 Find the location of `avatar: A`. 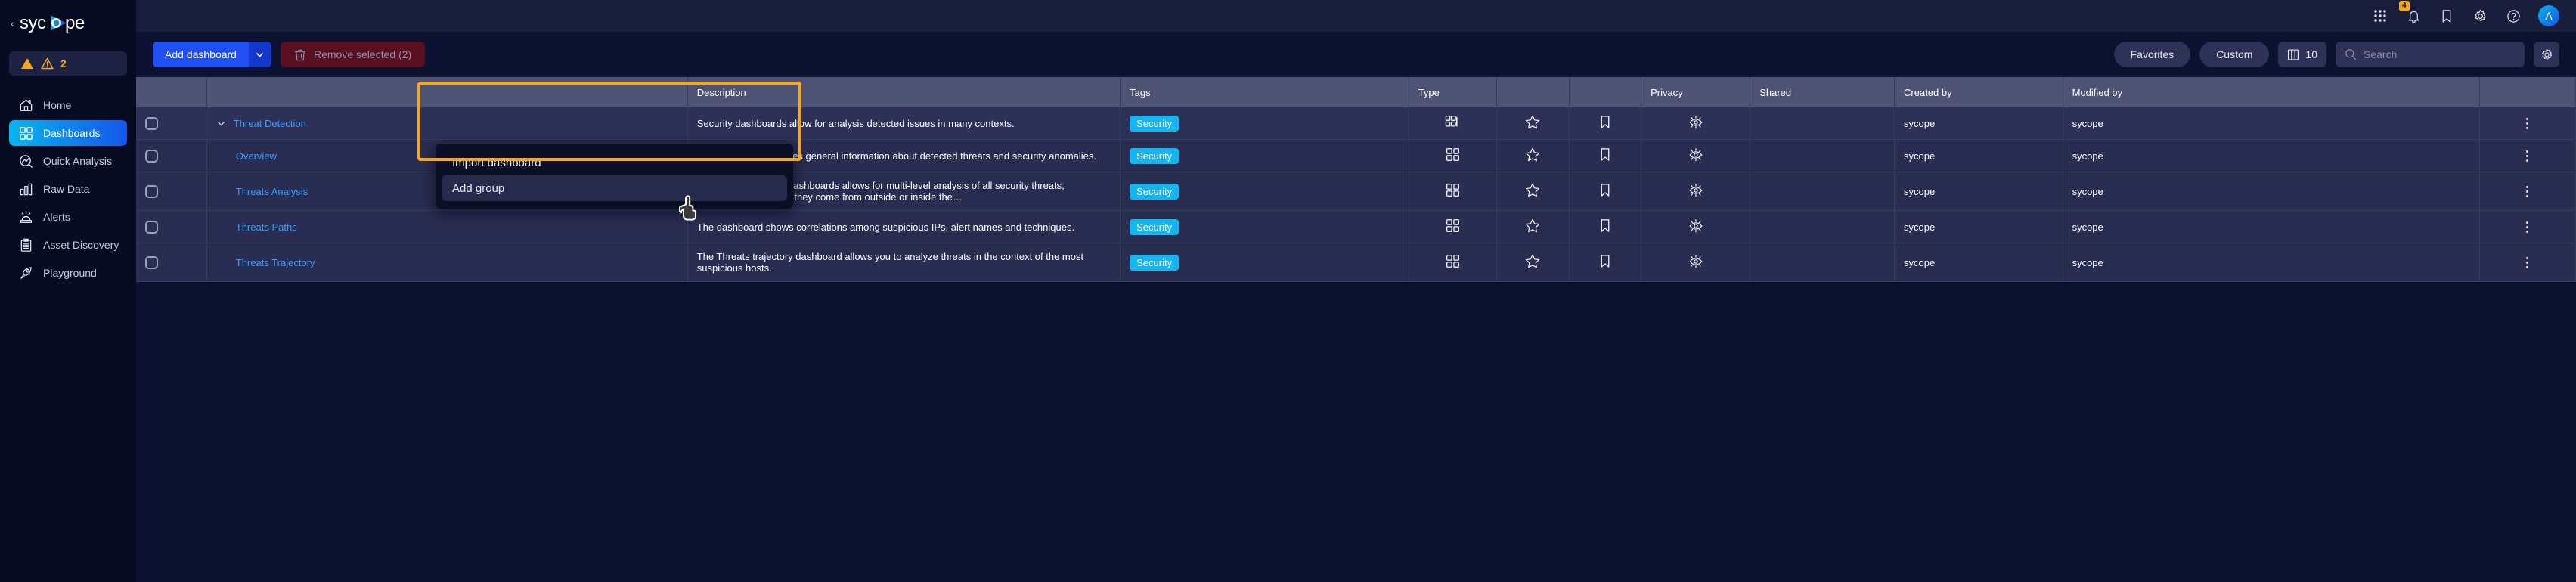

avatar: A is located at coordinates (2548, 15).